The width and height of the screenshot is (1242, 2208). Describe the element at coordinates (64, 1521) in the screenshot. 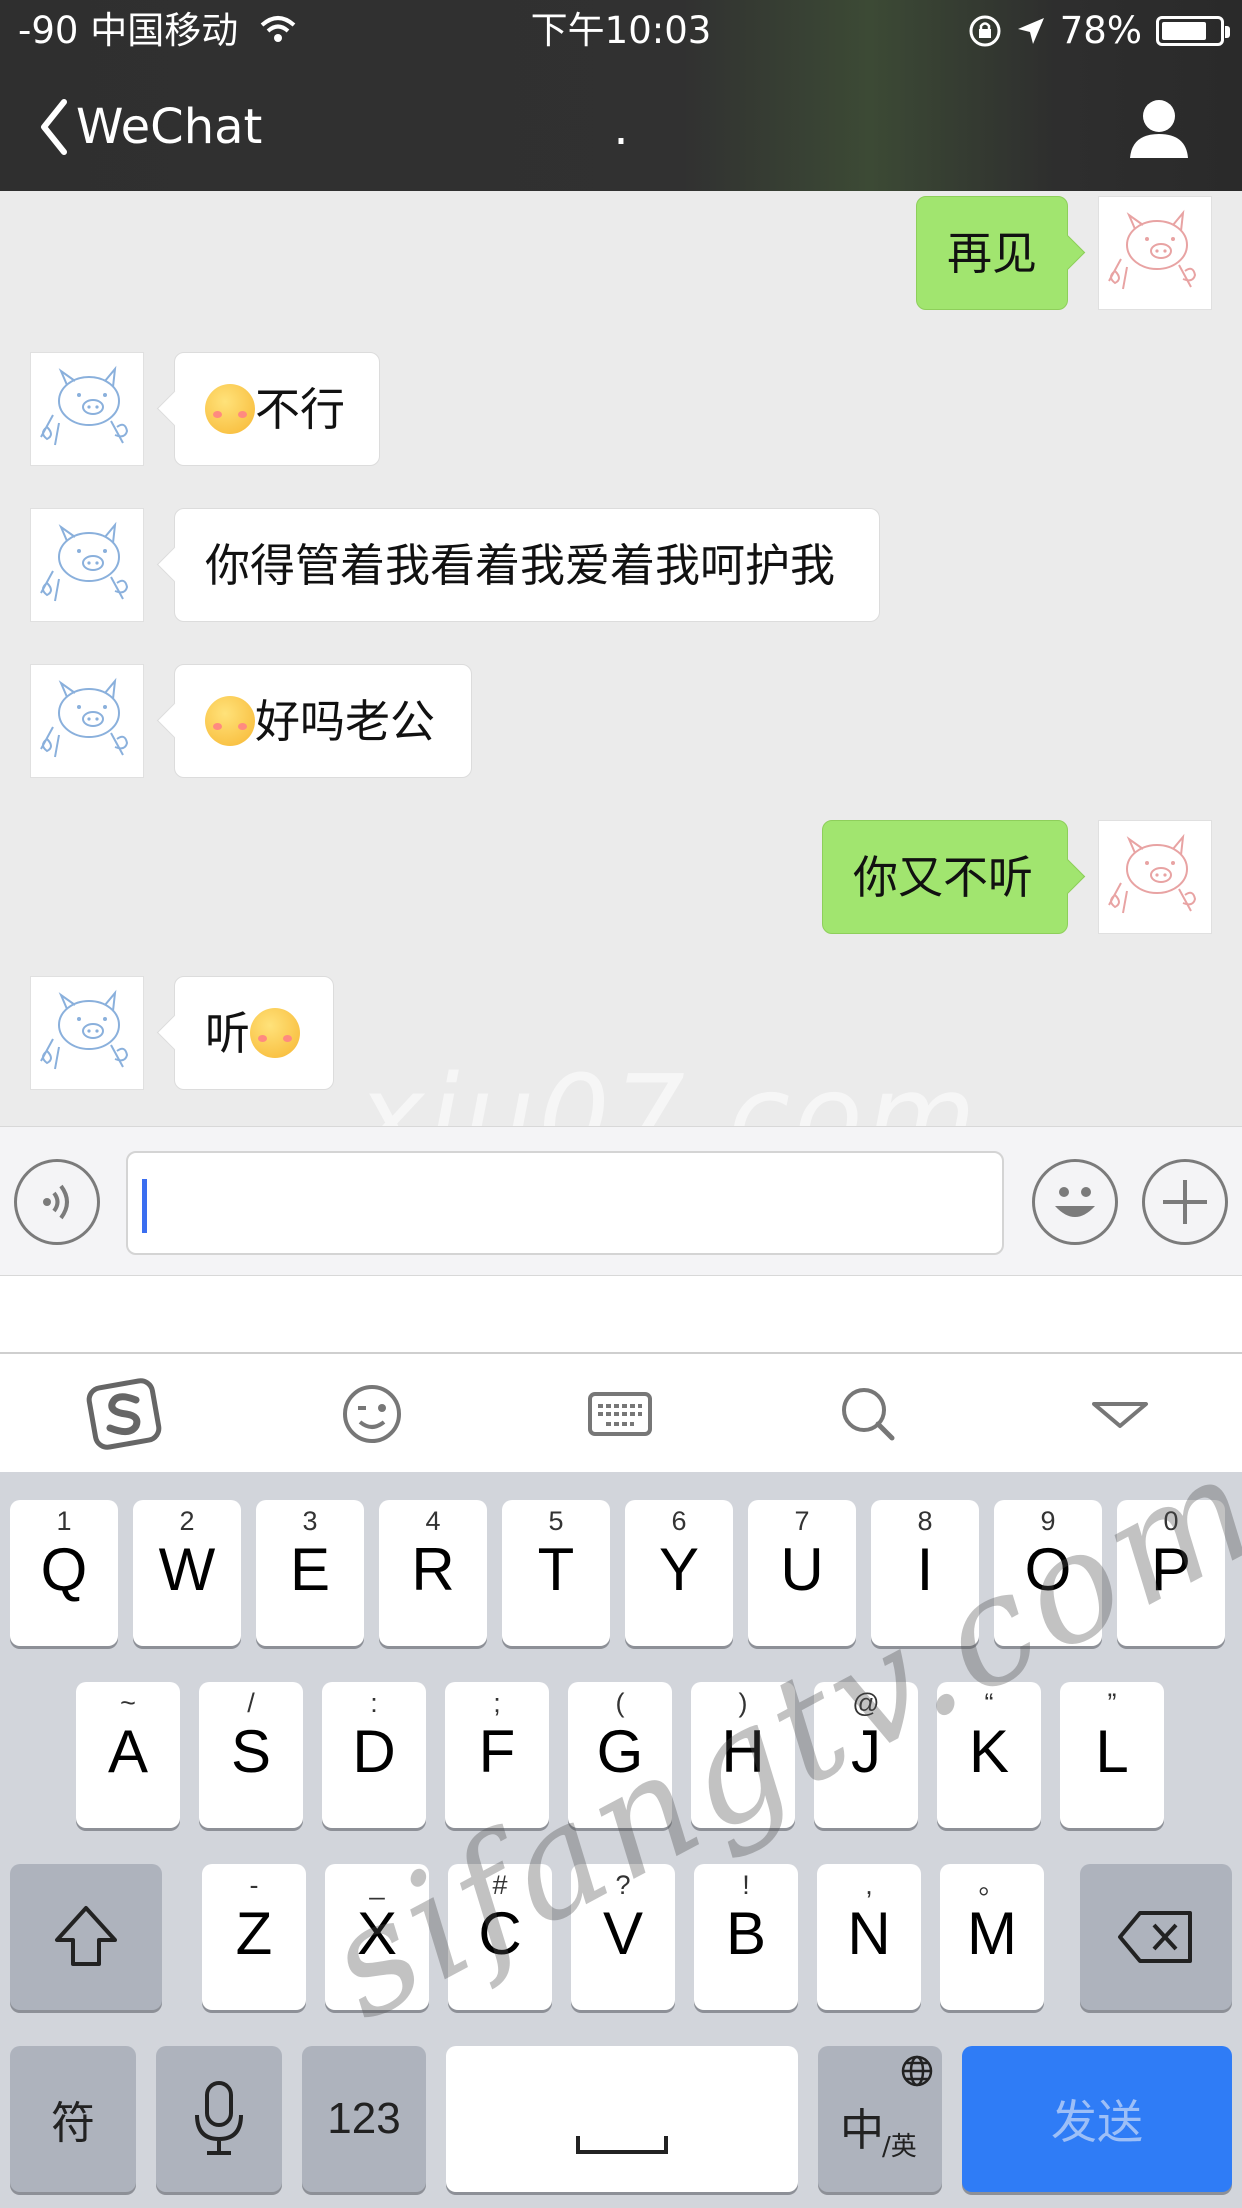

I see `key-hint: 1` at that location.